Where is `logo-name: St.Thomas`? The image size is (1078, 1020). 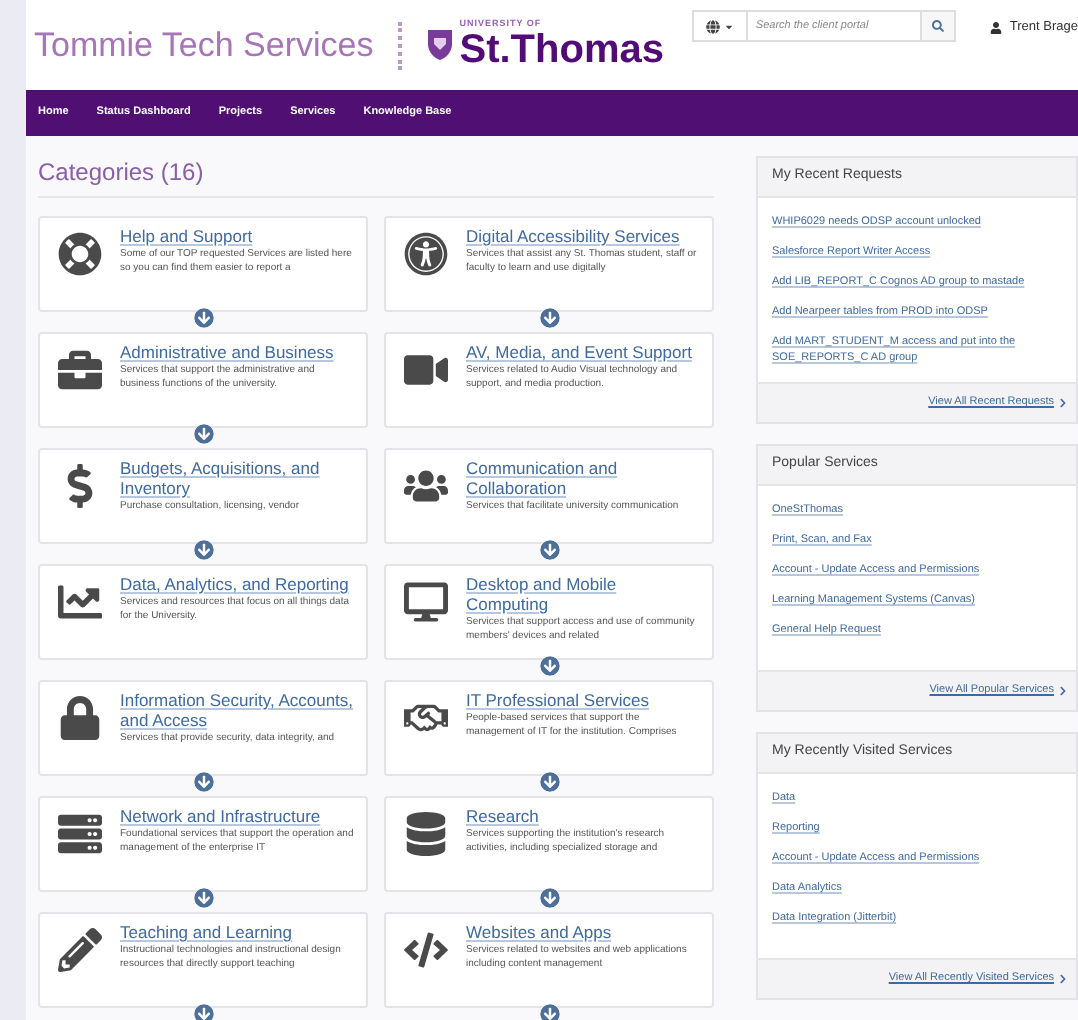 logo-name: St.Thomas is located at coordinates (561, 49).